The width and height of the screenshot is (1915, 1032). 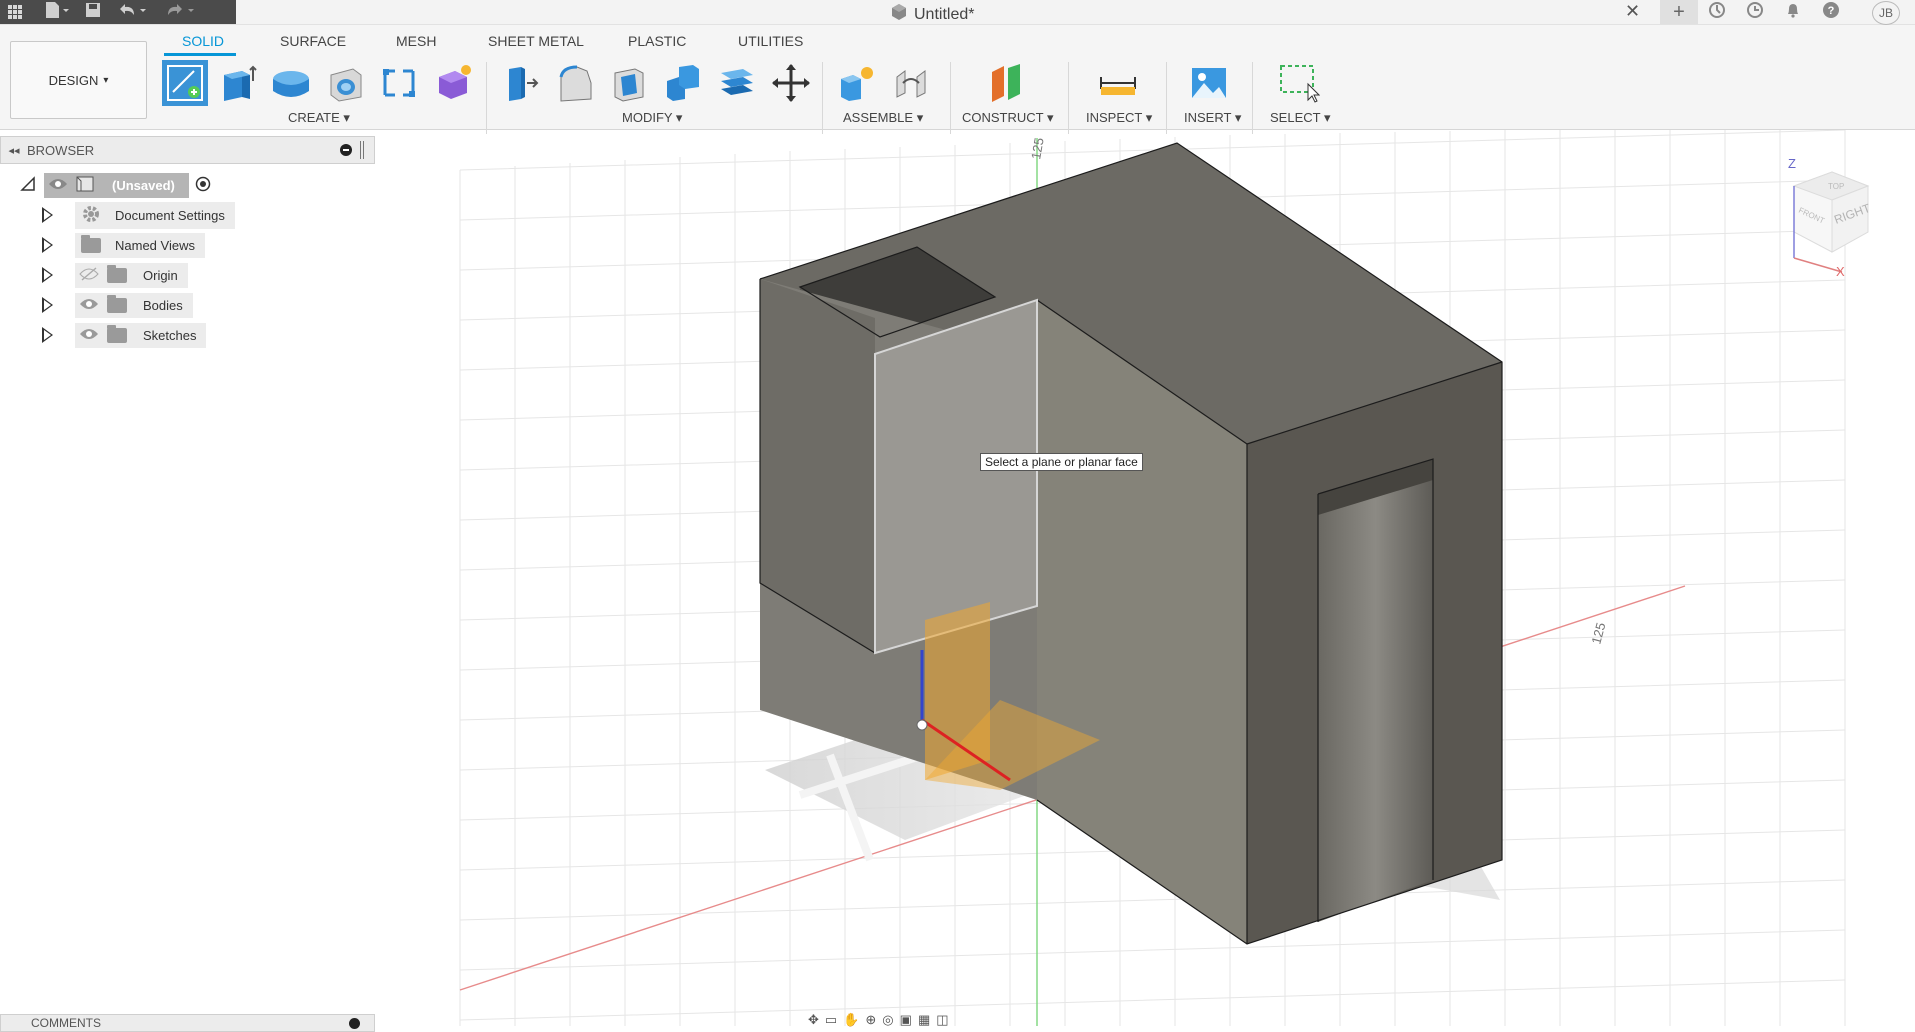 What do you see at coordinates (883, 118) in the screenshot?
I see `assemble-menu: ASSEMBLE ▾` at bounding box center [883, 118].